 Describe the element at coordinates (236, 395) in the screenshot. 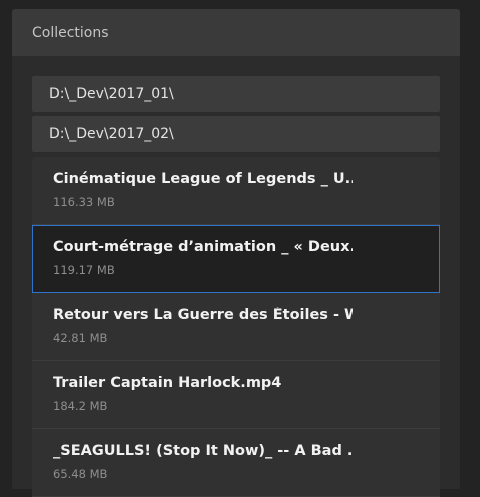

I see `file-item: Trailer Captain Harlock.mp4 184.2 MB` at that location.